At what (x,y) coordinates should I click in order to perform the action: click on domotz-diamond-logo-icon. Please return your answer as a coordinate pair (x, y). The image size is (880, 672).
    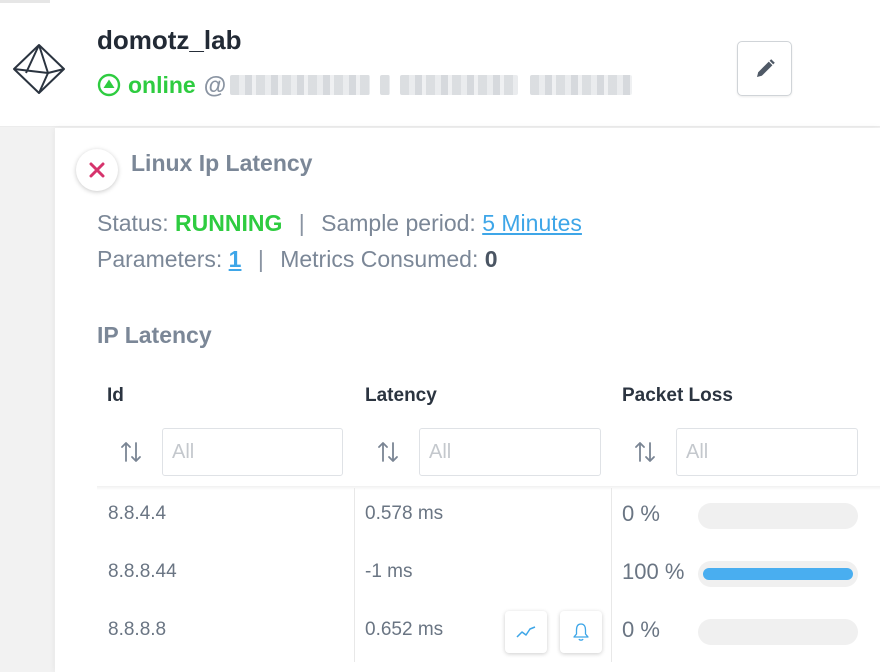
    Looking at the image, I should click on (39, 69).